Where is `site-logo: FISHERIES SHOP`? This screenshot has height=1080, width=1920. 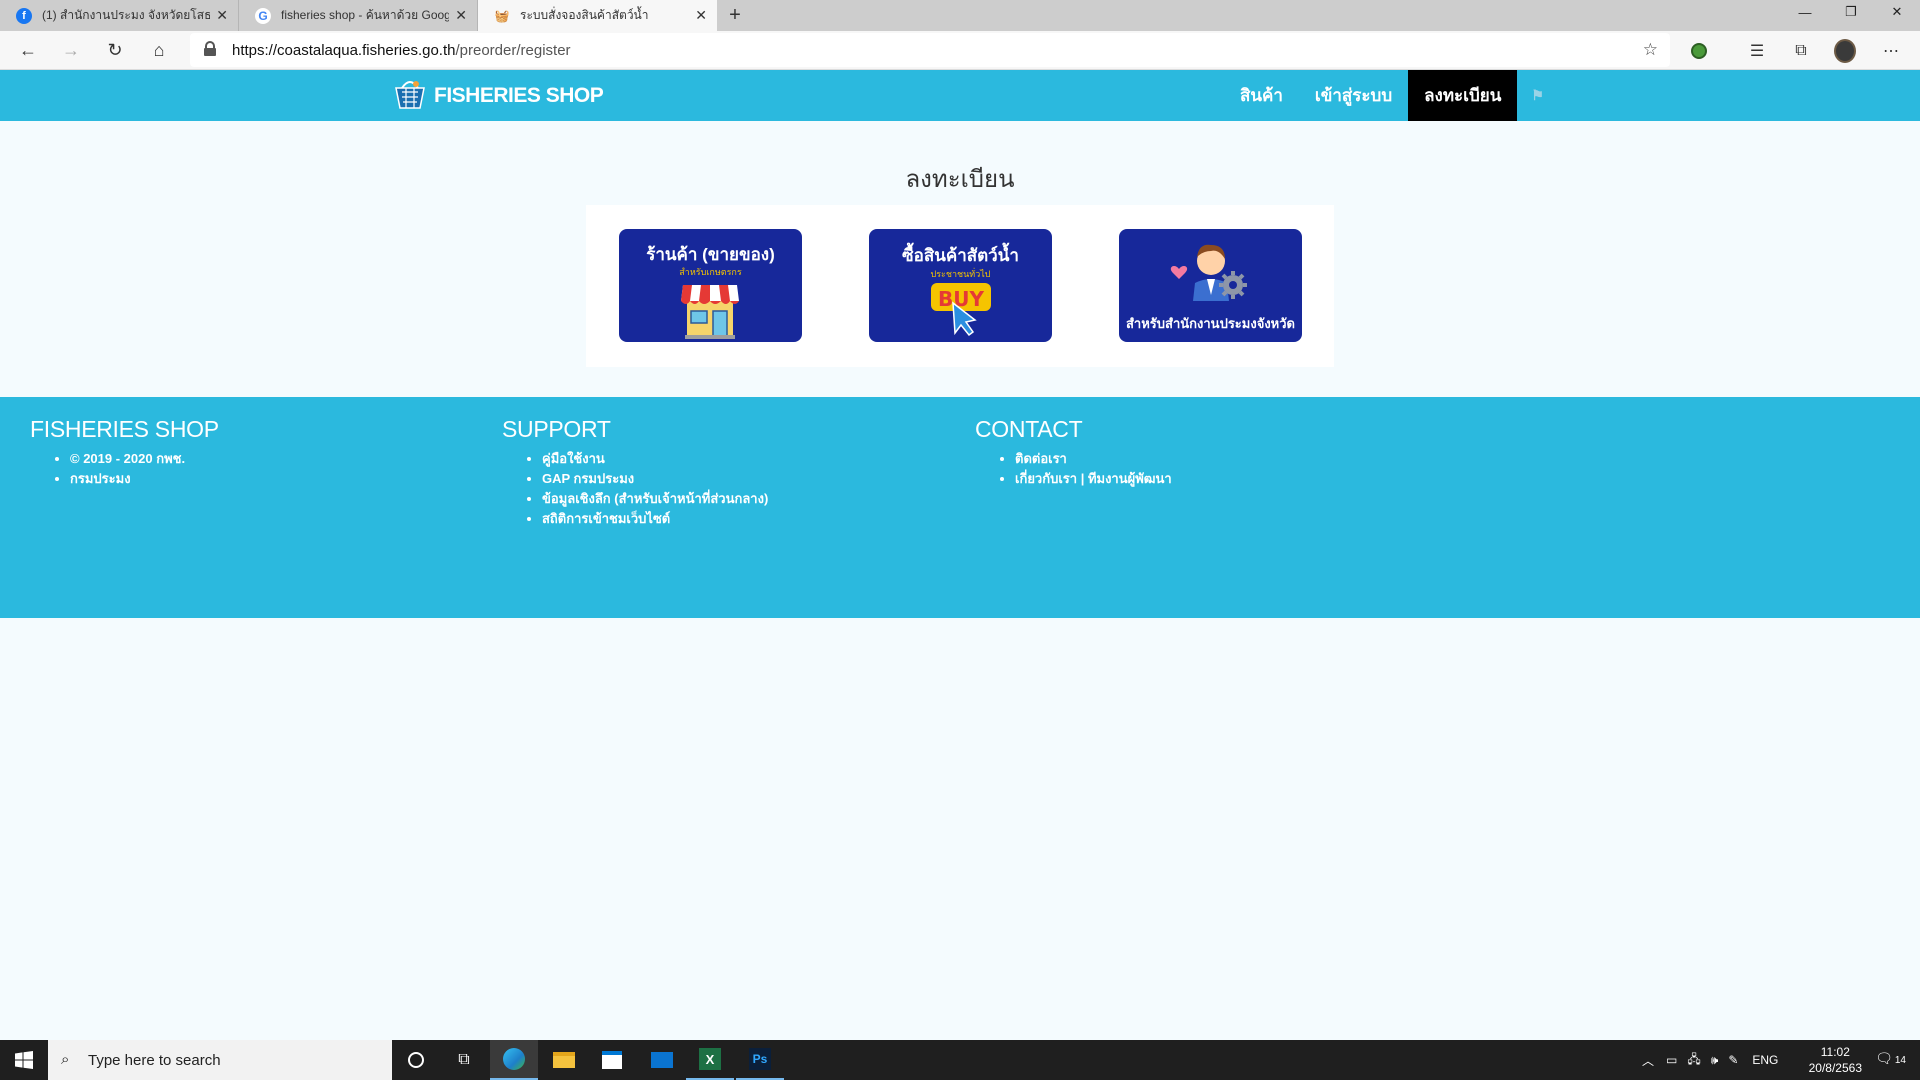 site-logo: FISHERIES SHOP is located at coordinates (498, 96).